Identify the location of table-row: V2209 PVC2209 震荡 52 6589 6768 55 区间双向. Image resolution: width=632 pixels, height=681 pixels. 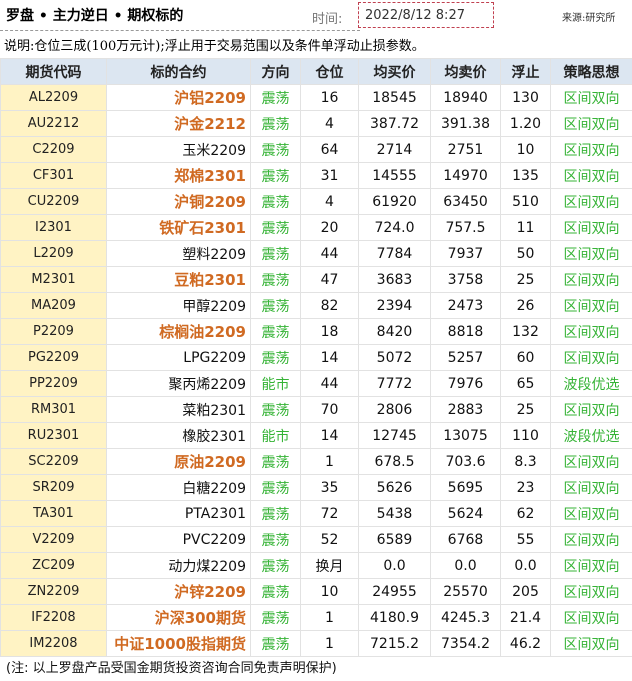
(316, 539).